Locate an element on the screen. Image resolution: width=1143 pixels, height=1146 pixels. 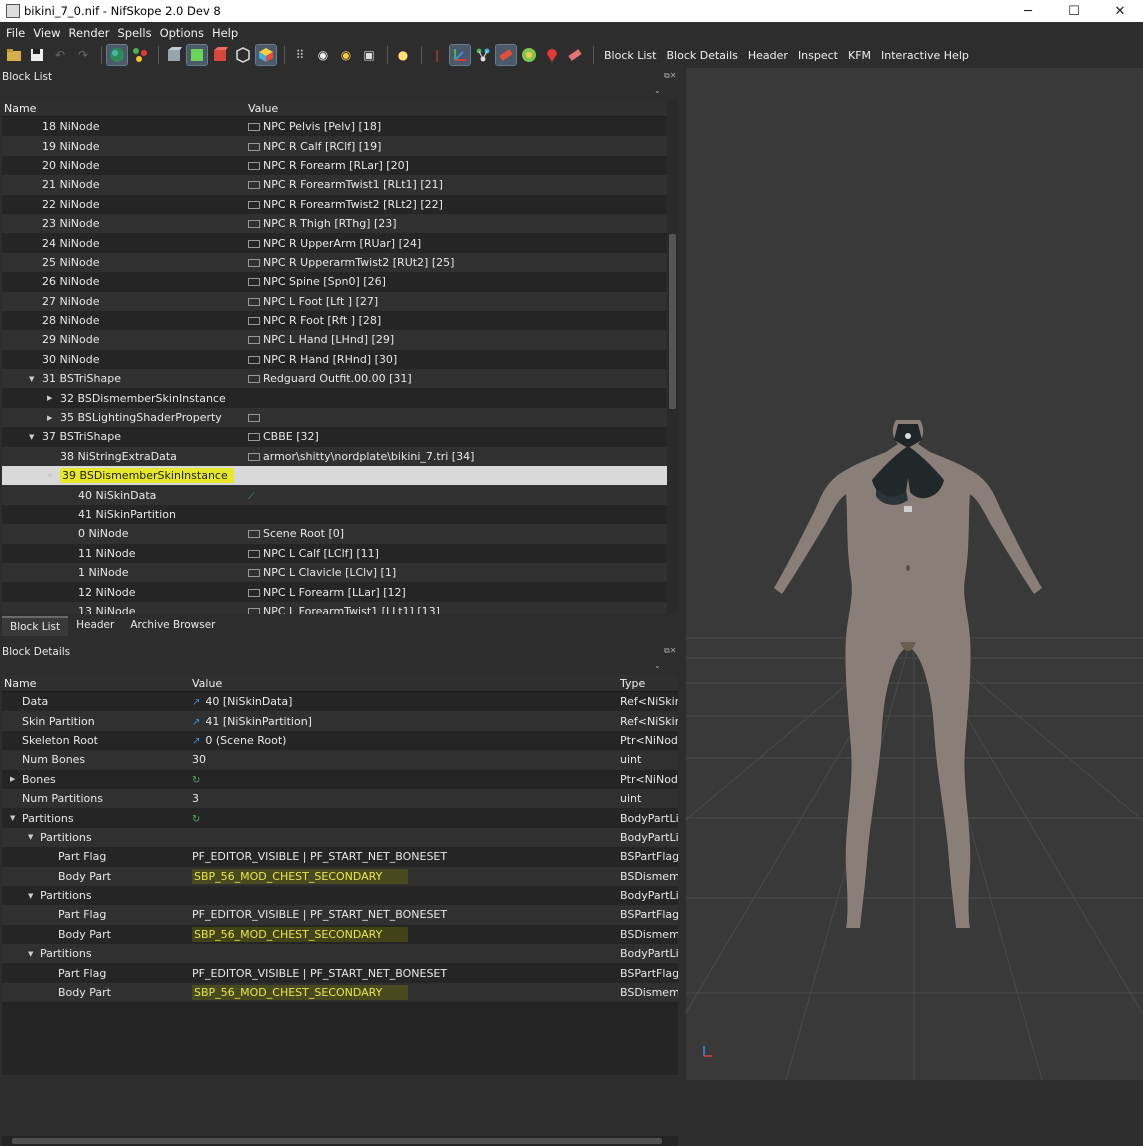
tab-header: Header is located at coordinates (95, 626).